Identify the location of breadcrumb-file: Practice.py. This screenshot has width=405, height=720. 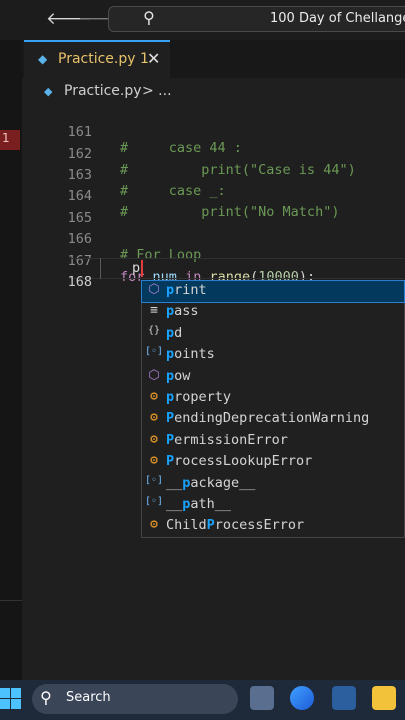
(103, 91).